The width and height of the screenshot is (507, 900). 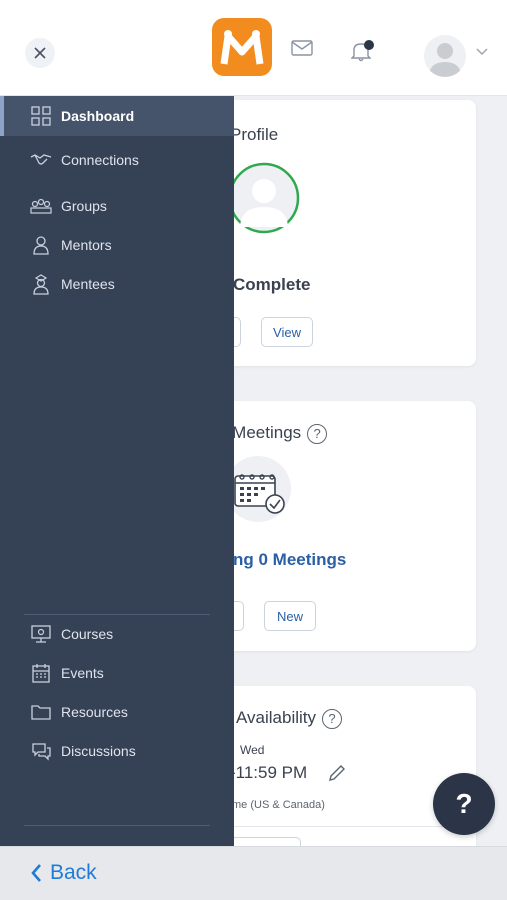 I want to click on sidebar-divider-bottom, so click(x=117, y=825).